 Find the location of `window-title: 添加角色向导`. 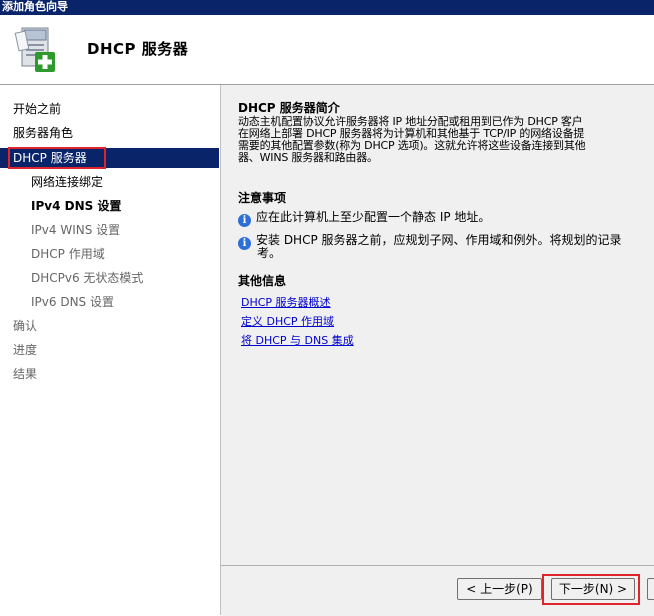

window-title: 添加角色向导 is located at coordinates (327, 7).